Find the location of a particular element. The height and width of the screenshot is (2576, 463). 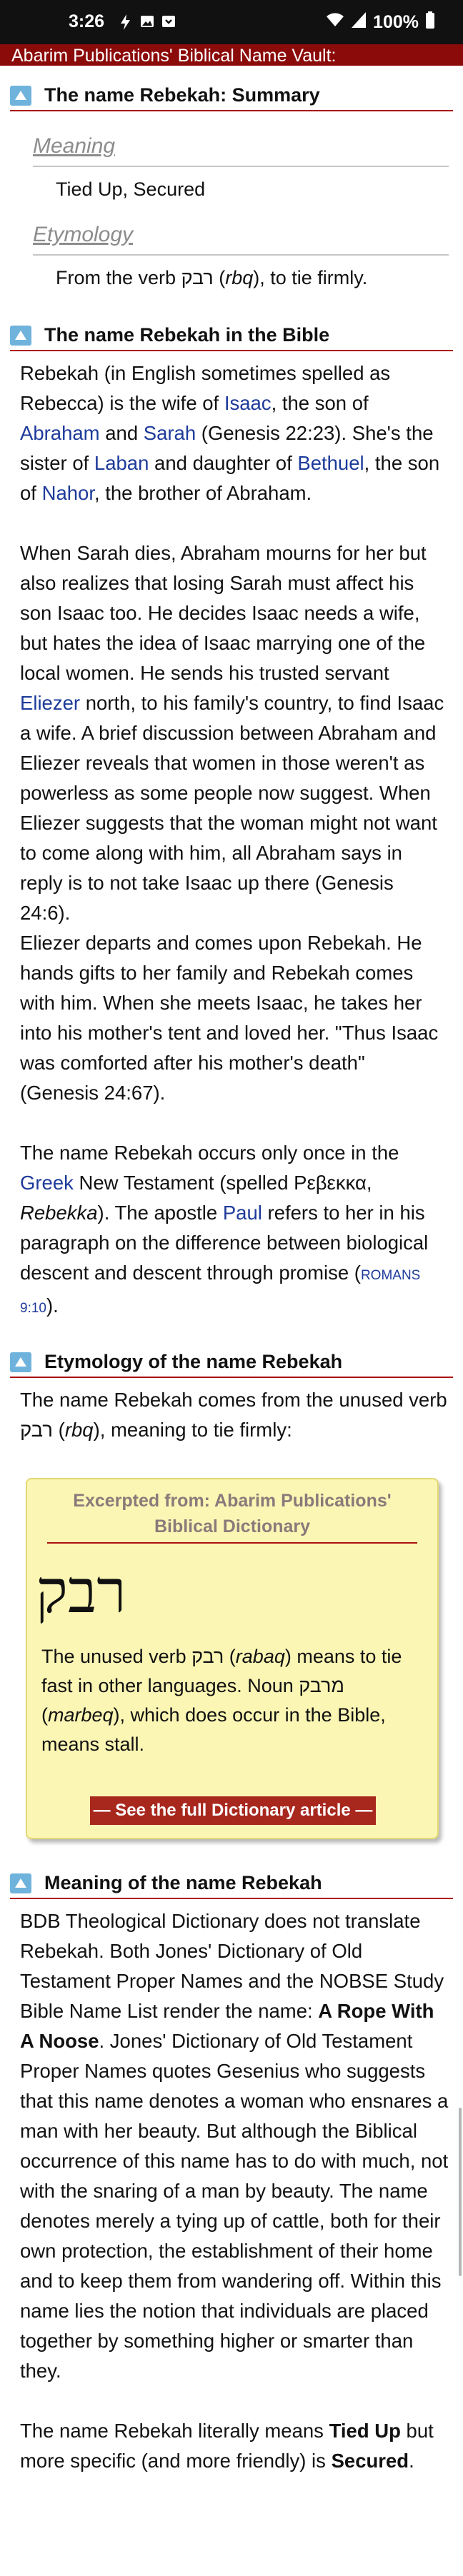

etymology-divider is located at coordinates (241, 255).